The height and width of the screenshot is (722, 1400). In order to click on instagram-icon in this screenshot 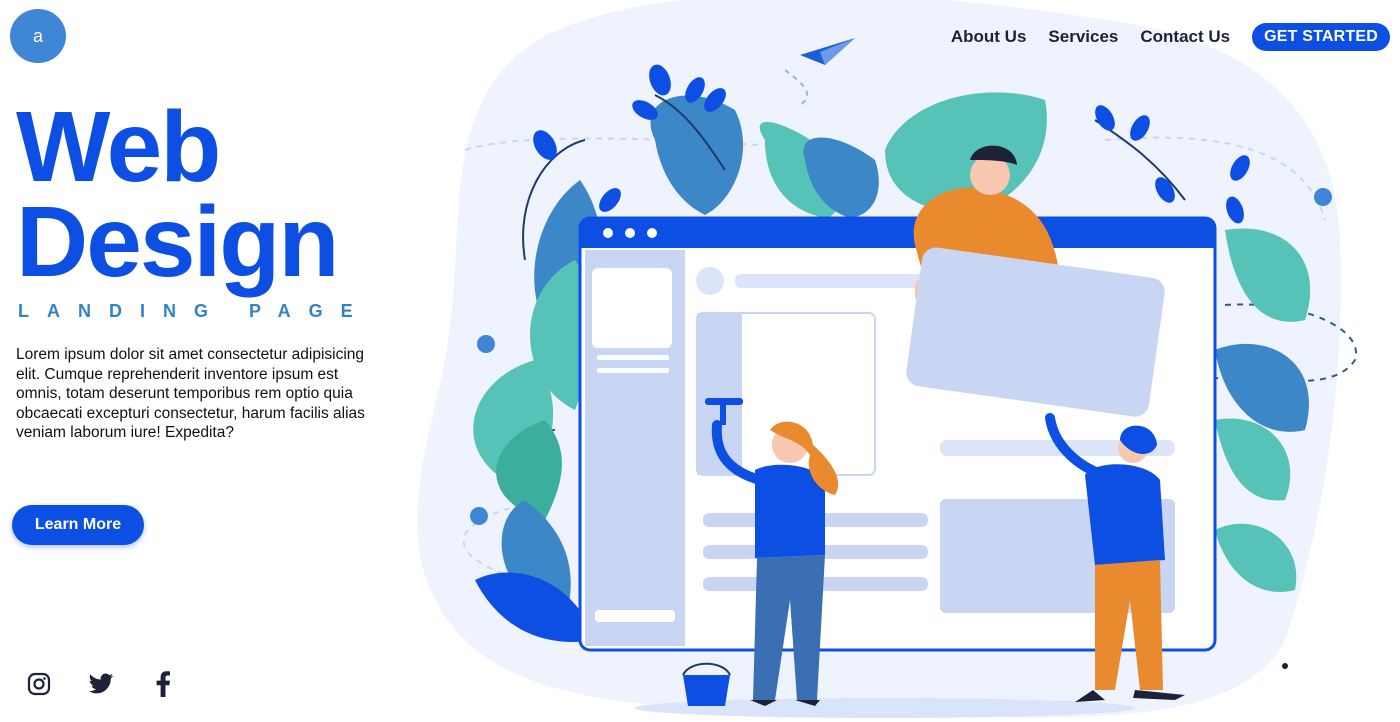, I will do `click(39, 684)`.